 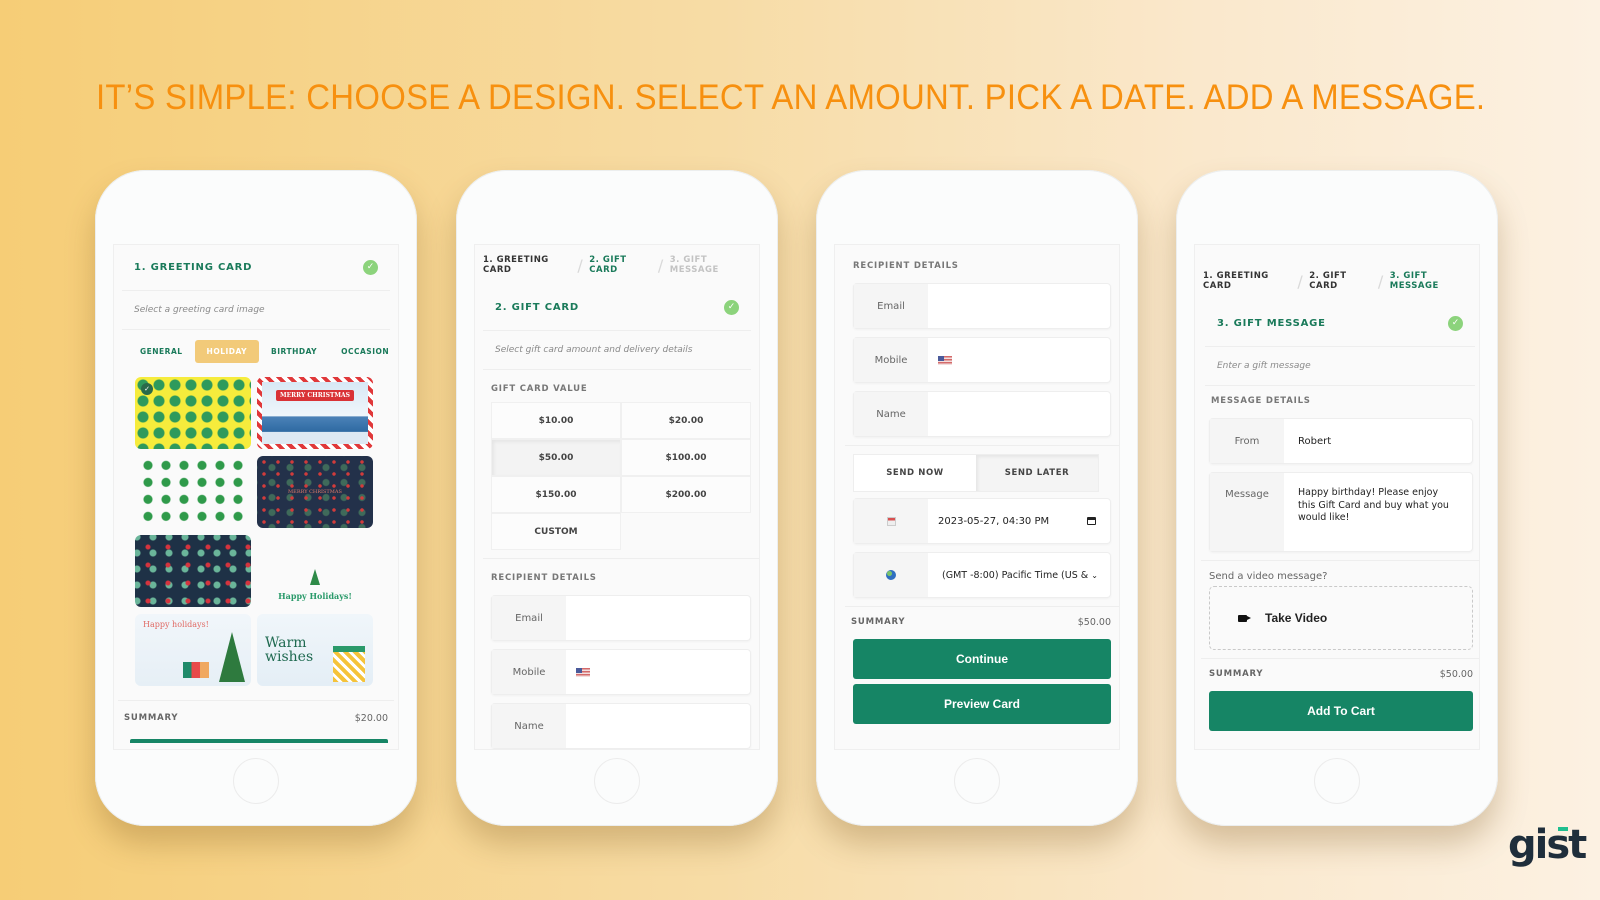 What do you see at coordinates (617, 308) in the screenshot?
I see `section-header: 2. GIFT CARD ✓` at bounding box center [617, 308].